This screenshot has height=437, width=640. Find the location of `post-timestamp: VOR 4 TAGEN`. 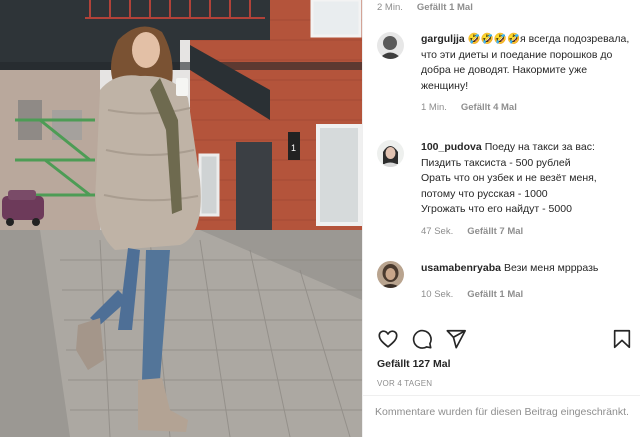

post-timestamp: VOR 4 TAGEN is located at coordinates (404, 383).